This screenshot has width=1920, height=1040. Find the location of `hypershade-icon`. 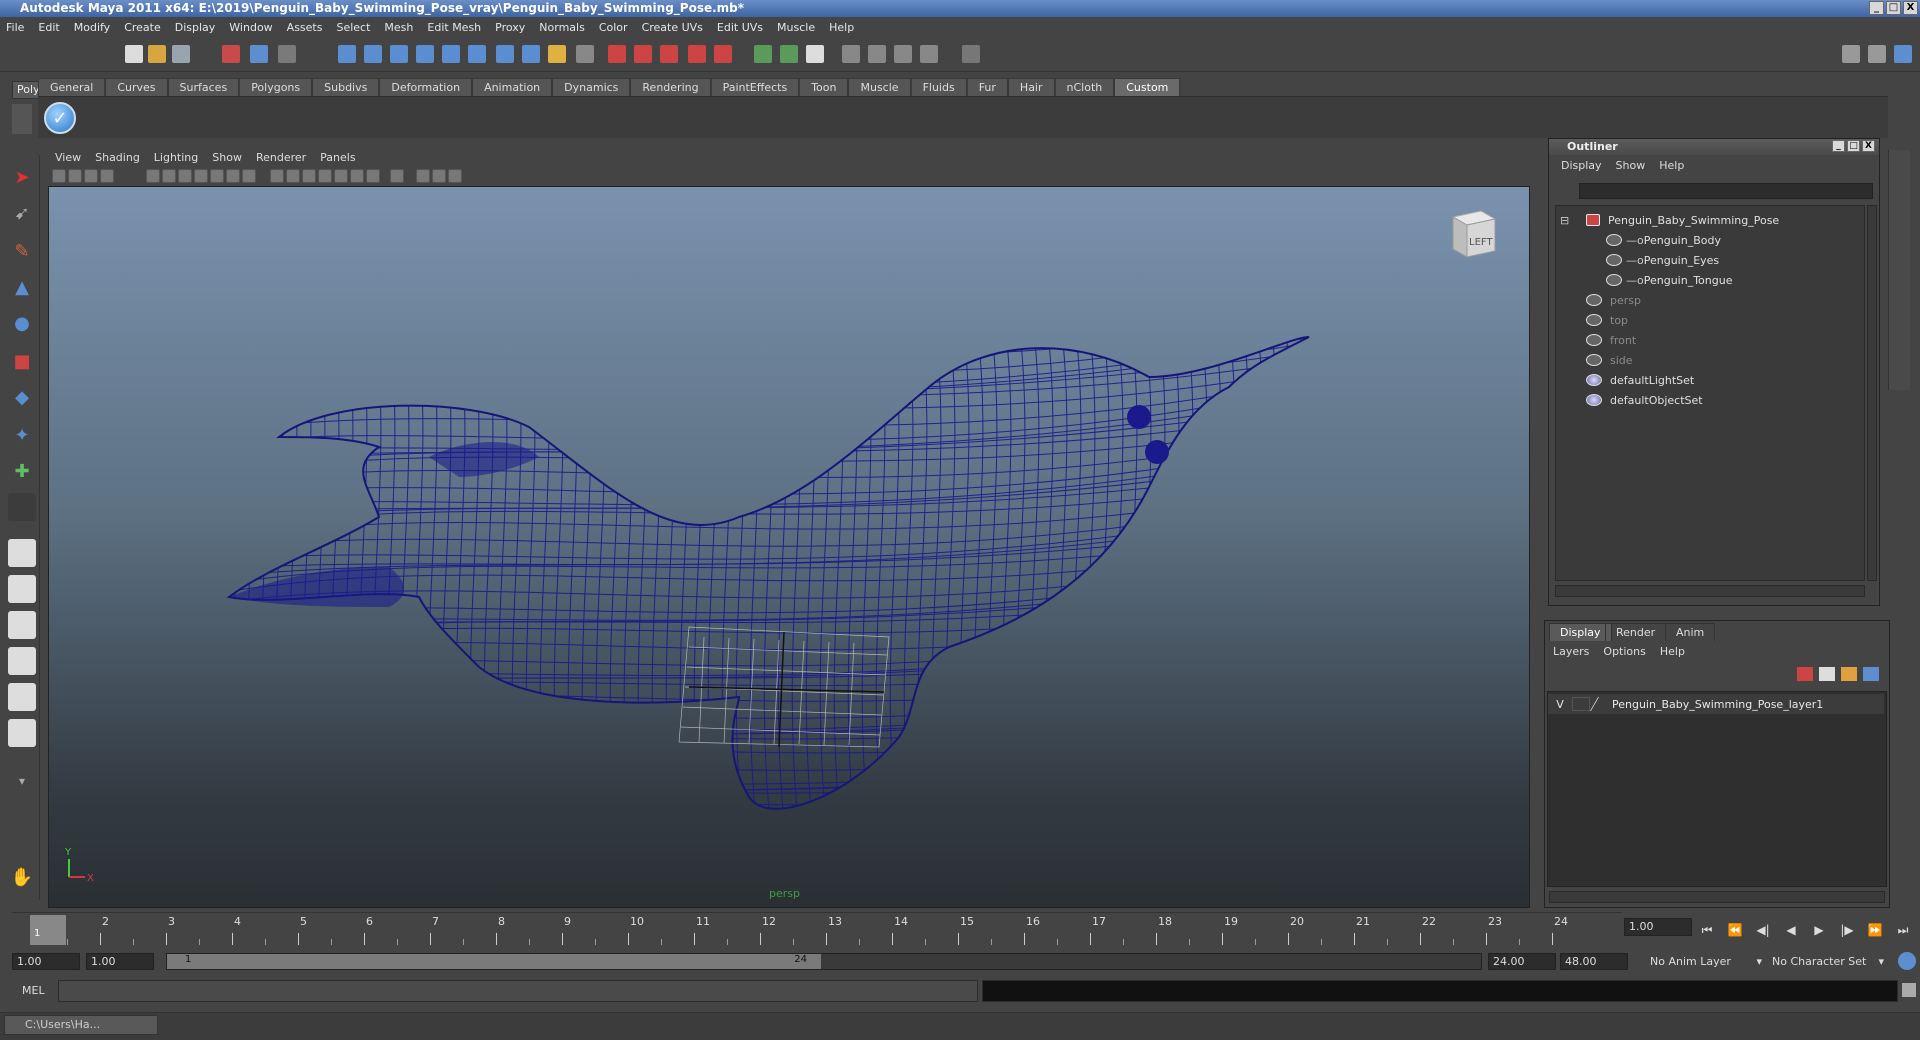

hypershade-icon is located at coordinates (697, 54).